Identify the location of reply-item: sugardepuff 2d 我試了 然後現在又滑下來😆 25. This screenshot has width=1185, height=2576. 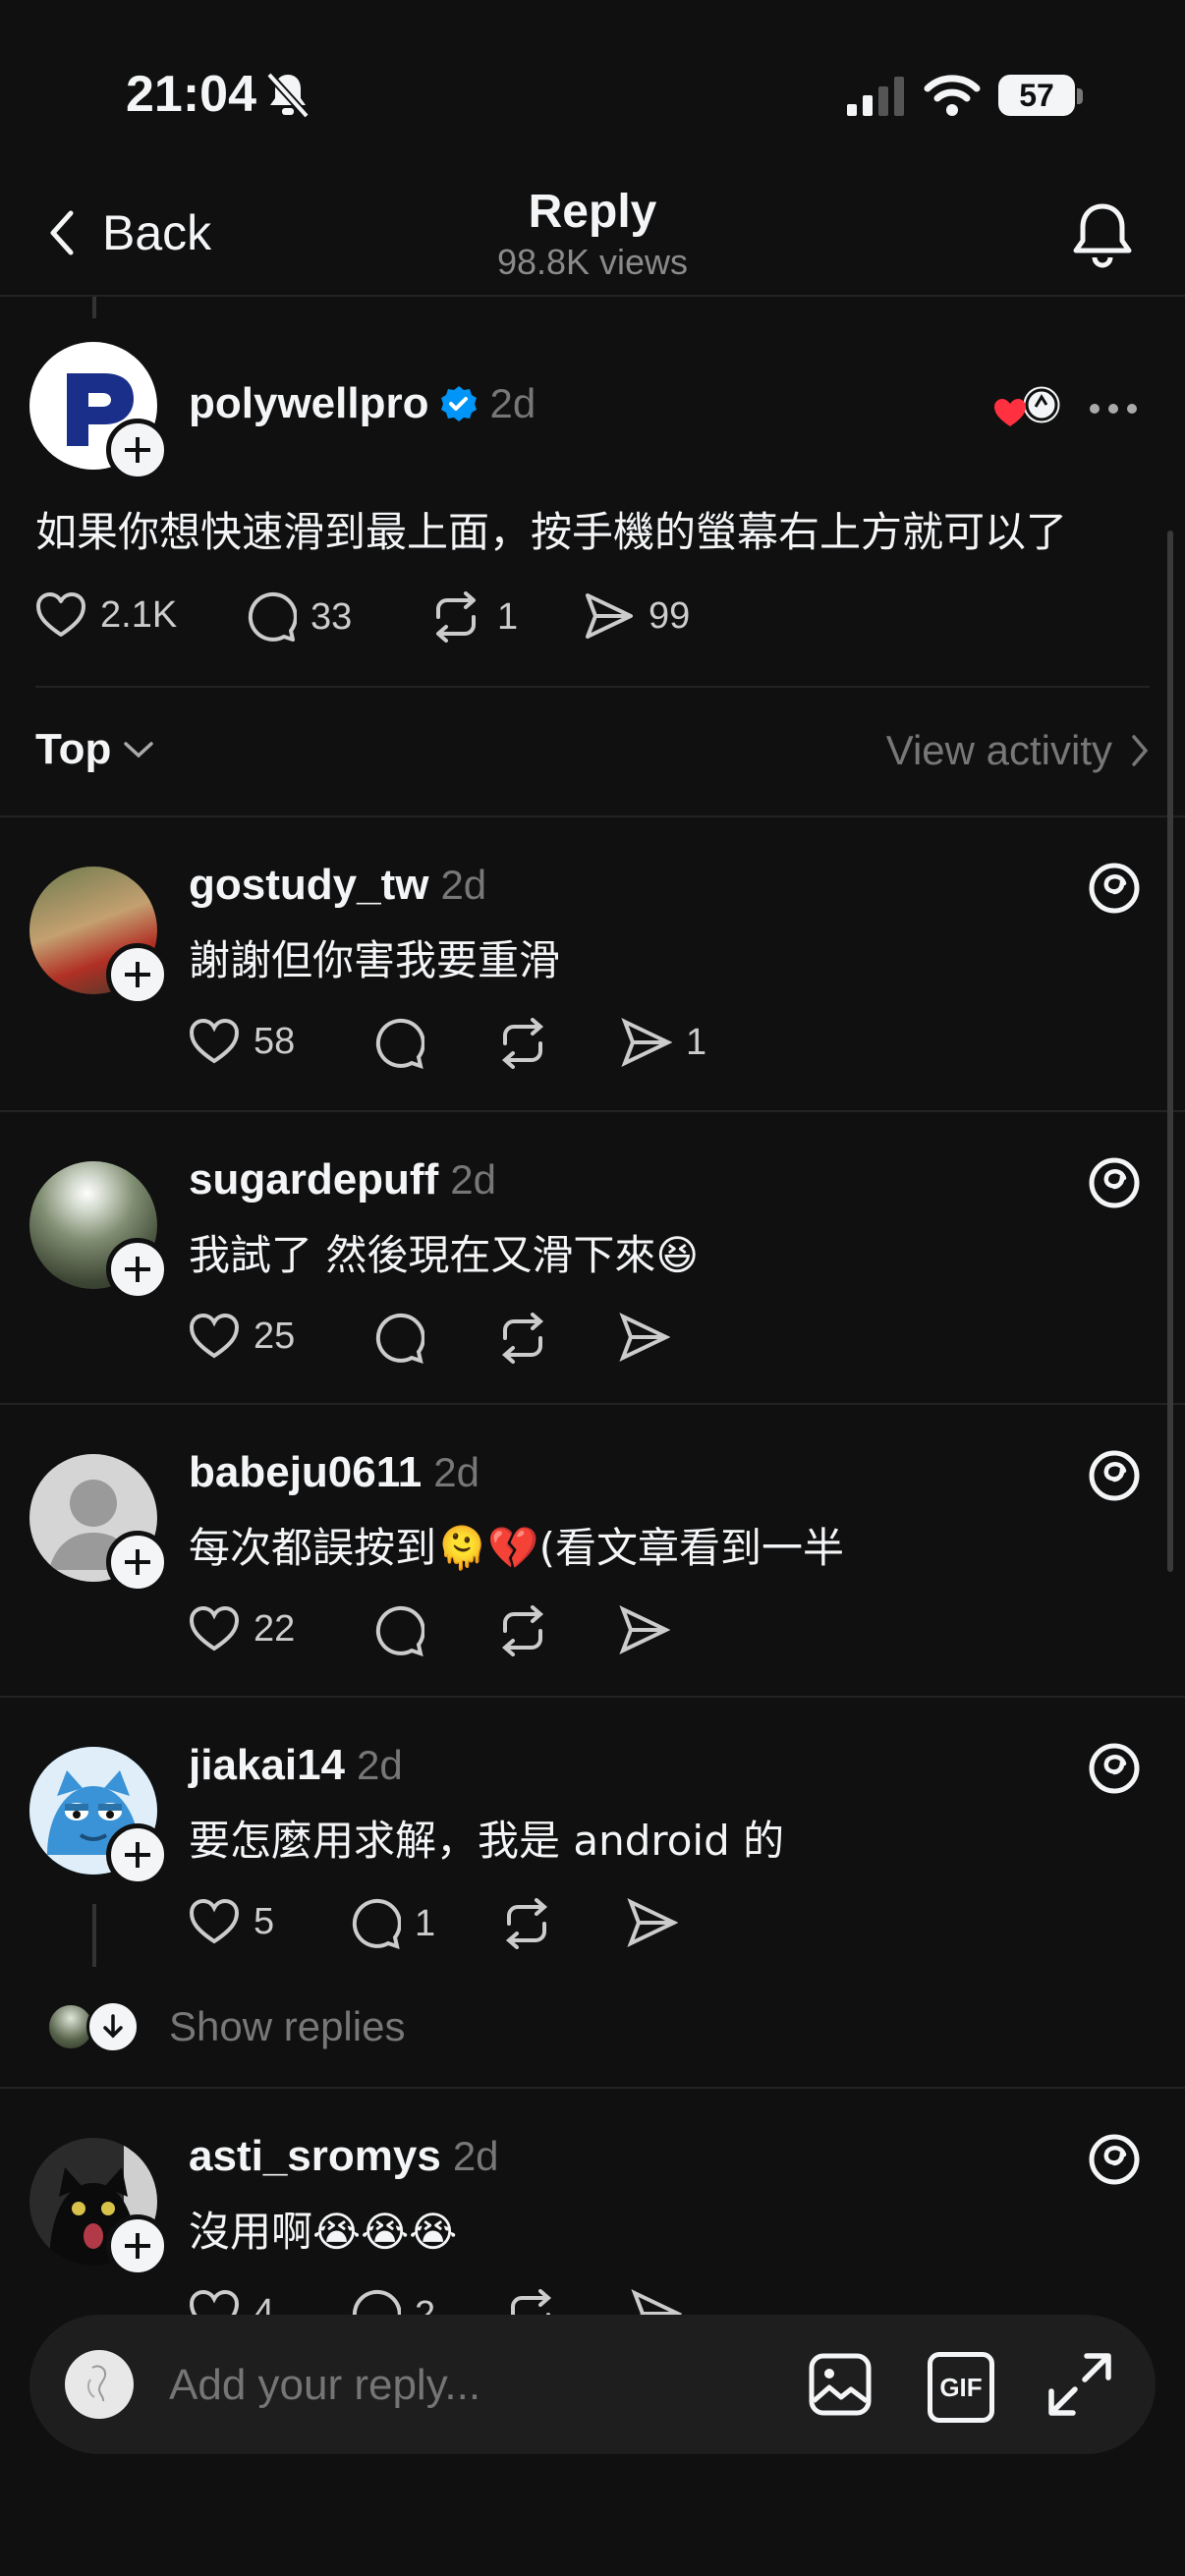
(592, 1258).